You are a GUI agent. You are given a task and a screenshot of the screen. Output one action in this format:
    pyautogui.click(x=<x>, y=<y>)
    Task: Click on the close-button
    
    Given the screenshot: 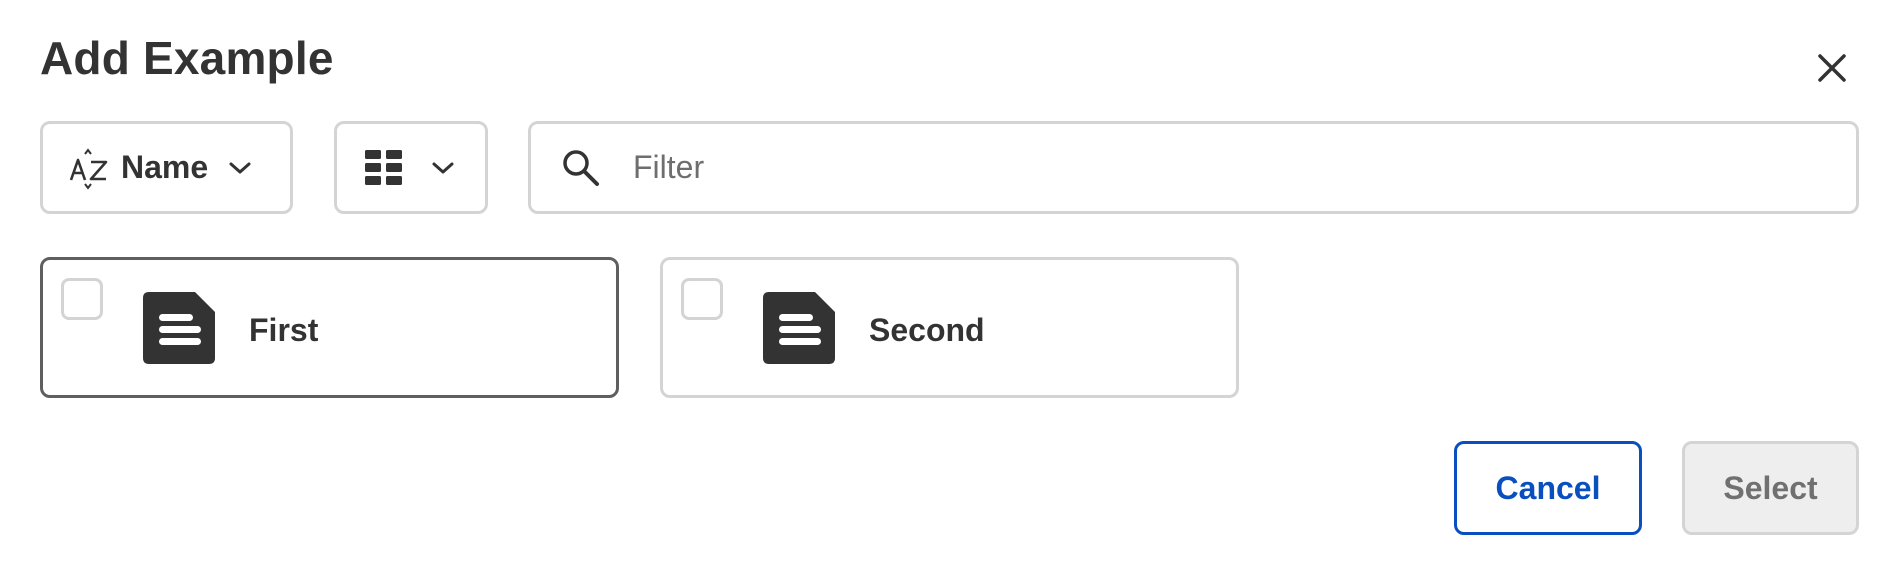 What is the action you would take?
    pyautogui.click(x=1832, y=68)
    